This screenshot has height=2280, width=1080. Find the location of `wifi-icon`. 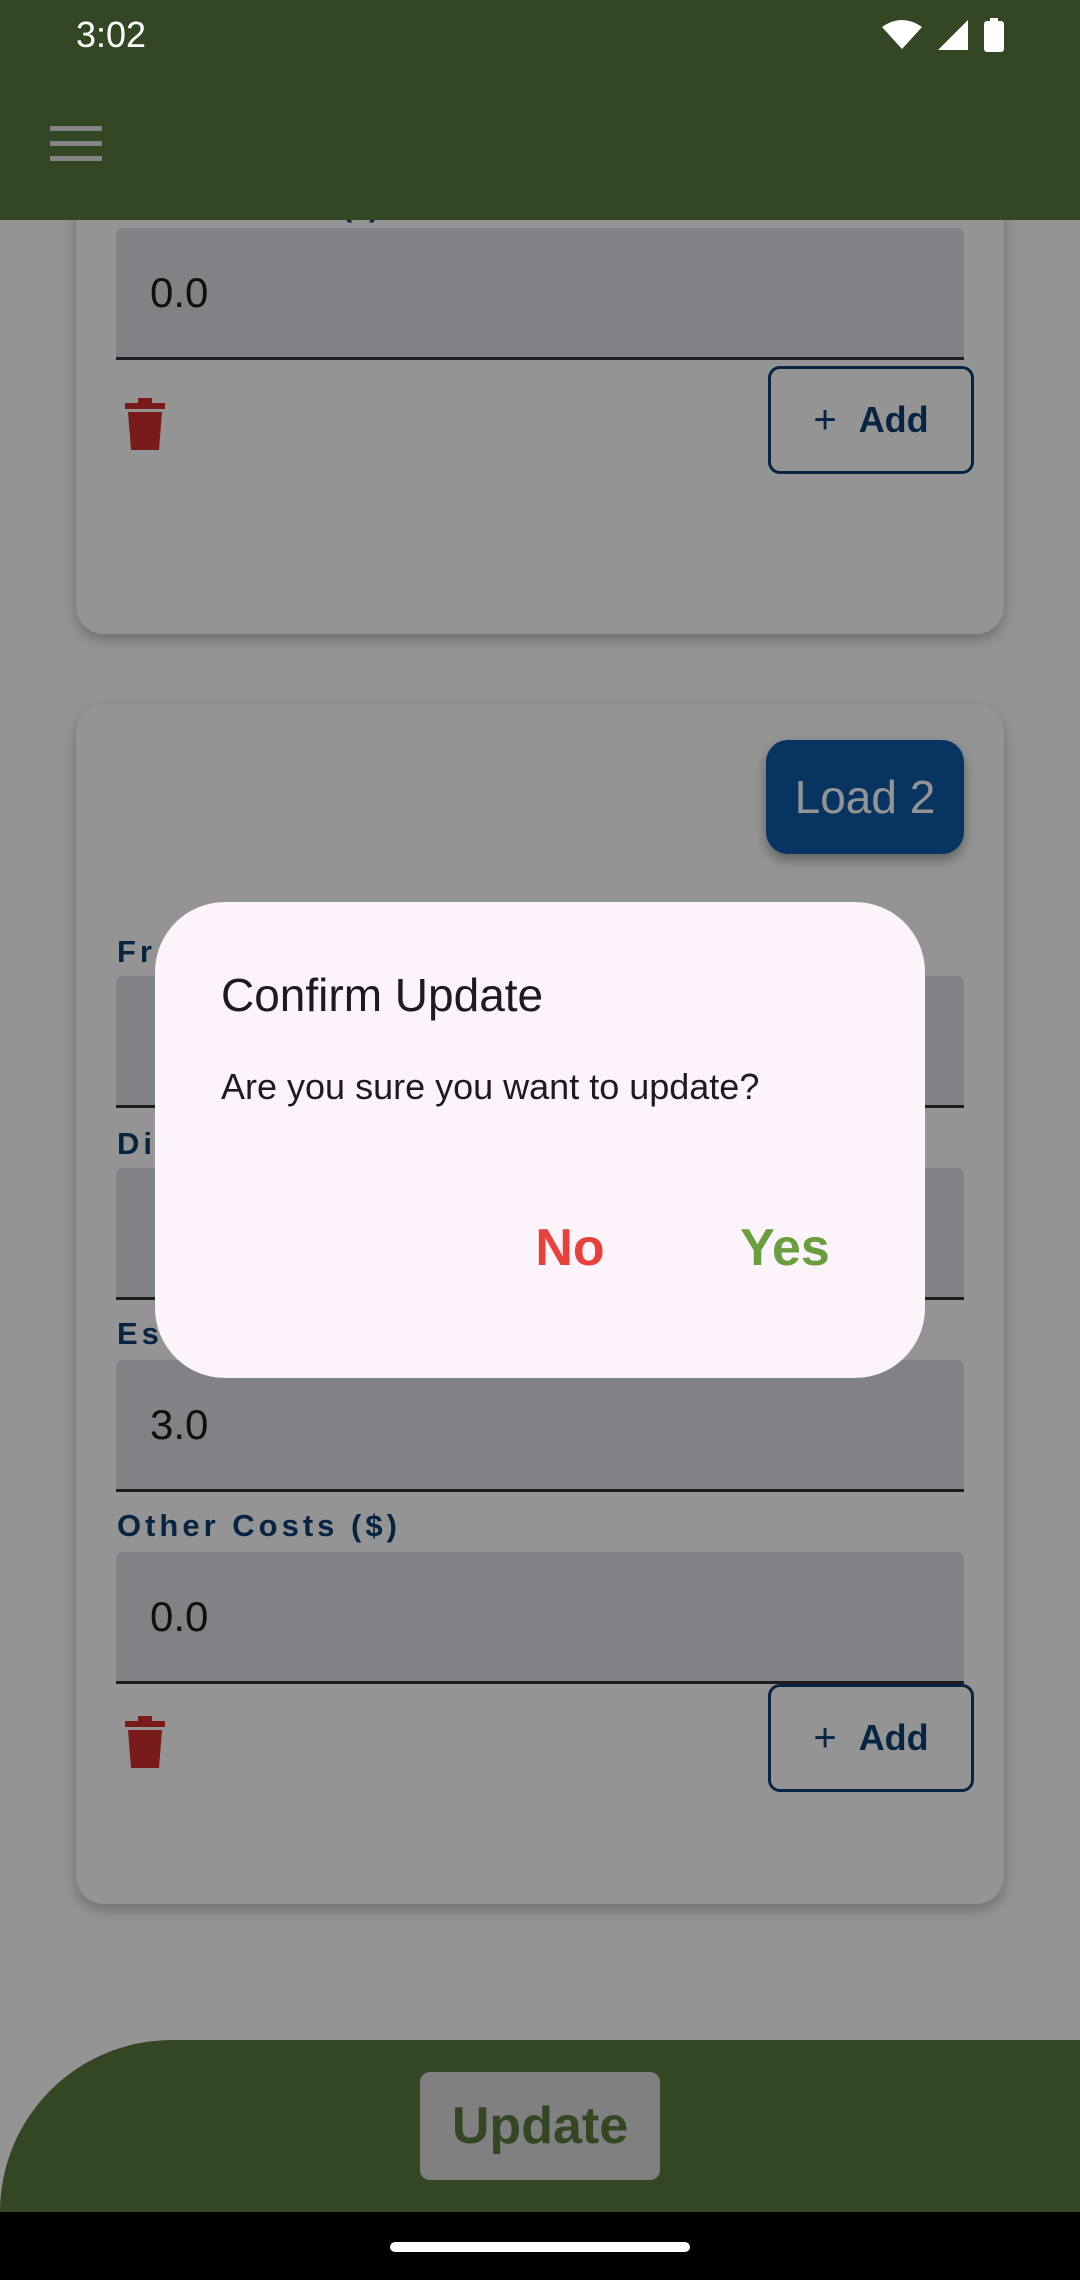

wifi-icon is located at coordinates (902, 34).